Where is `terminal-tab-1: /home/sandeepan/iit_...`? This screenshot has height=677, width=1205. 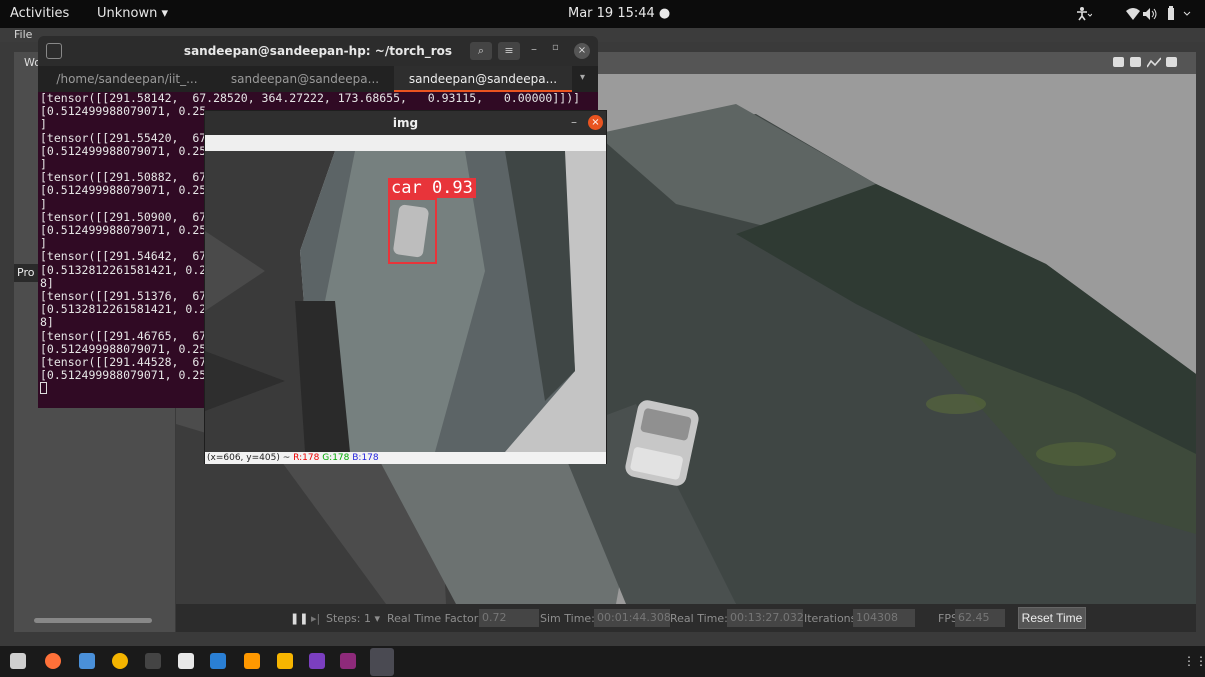 terminal-tab-1: /home/sandeepan/iit_... is located at coordinates (127, 79).